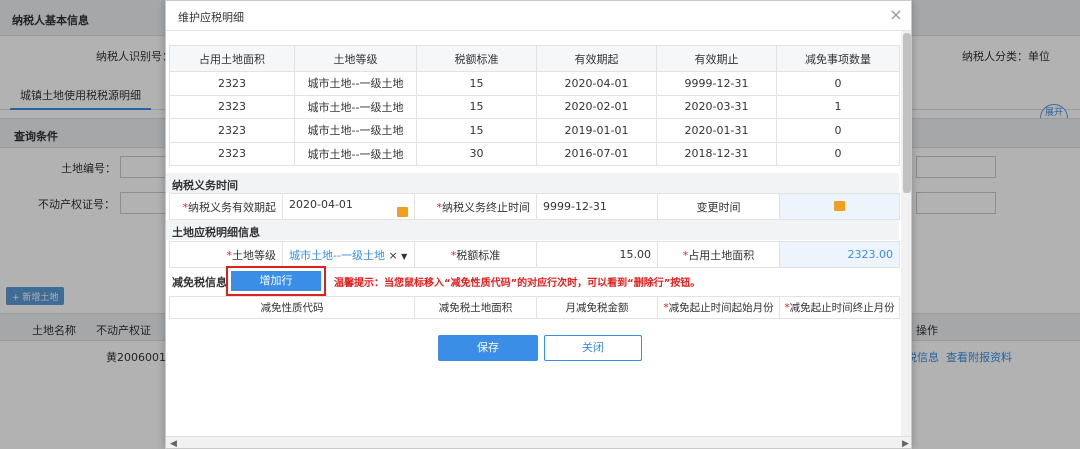 The image size is (1080, 449). I want to click on hint-text: 温馨提示：当您鼠标移入“减免性质代码”的对应行次时，可以看到“删除行”按钮。, so click(517, 283).